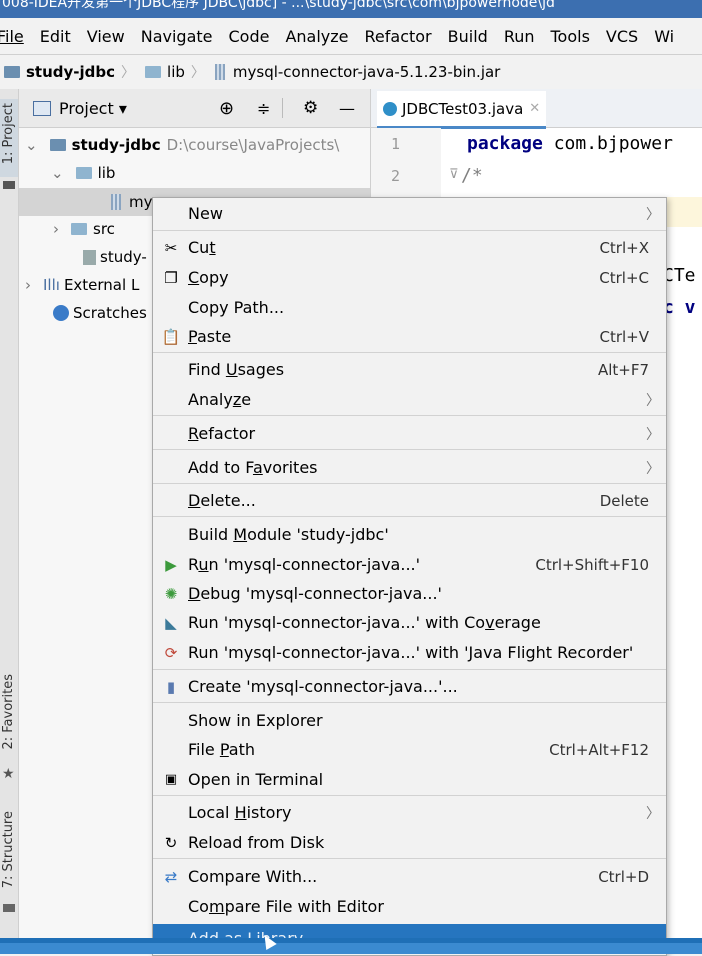 The height and width of the screenshot is (956, 702). What do you see at coordinates (89, 257) in the screenshot?
I see `module-file-icon` at bounding box center [89, 257].